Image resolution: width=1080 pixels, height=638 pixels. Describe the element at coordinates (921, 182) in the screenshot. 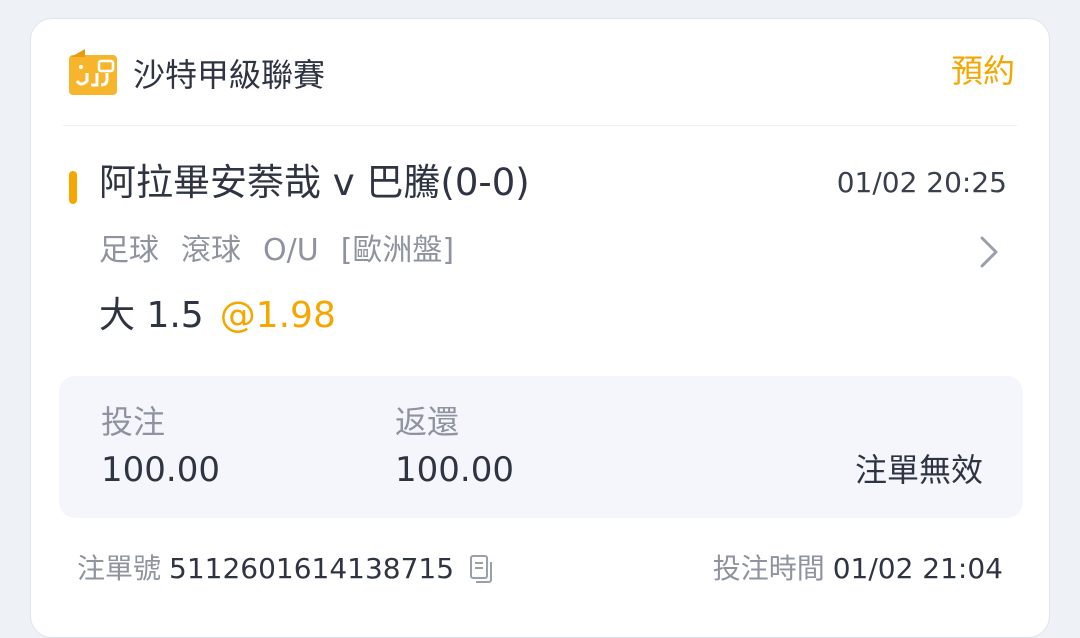

I see `match-time: 01/02 20:25` at that location.